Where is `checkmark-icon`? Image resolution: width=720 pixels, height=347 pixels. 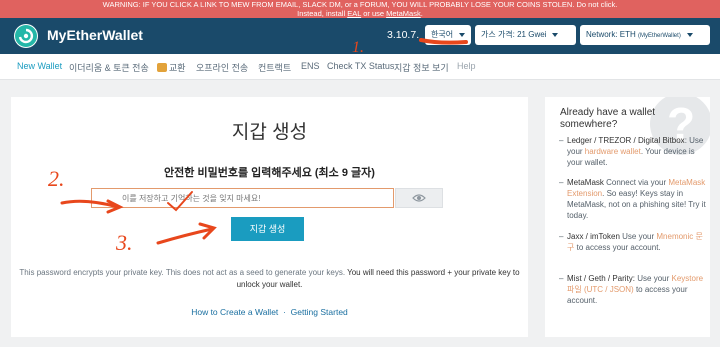 checkmark-icon is located at coordinates (180, 201).